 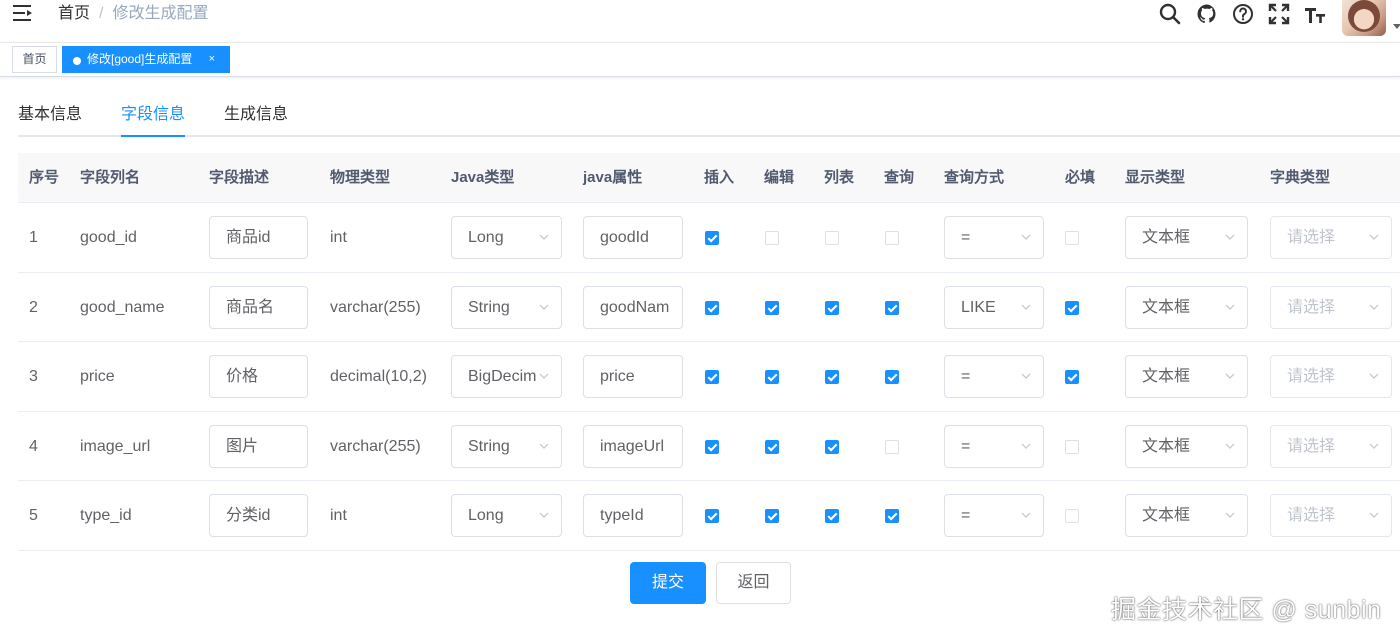 I want to click on breadcrumb-current: 修改生成配置, so click(x=160, y=13).